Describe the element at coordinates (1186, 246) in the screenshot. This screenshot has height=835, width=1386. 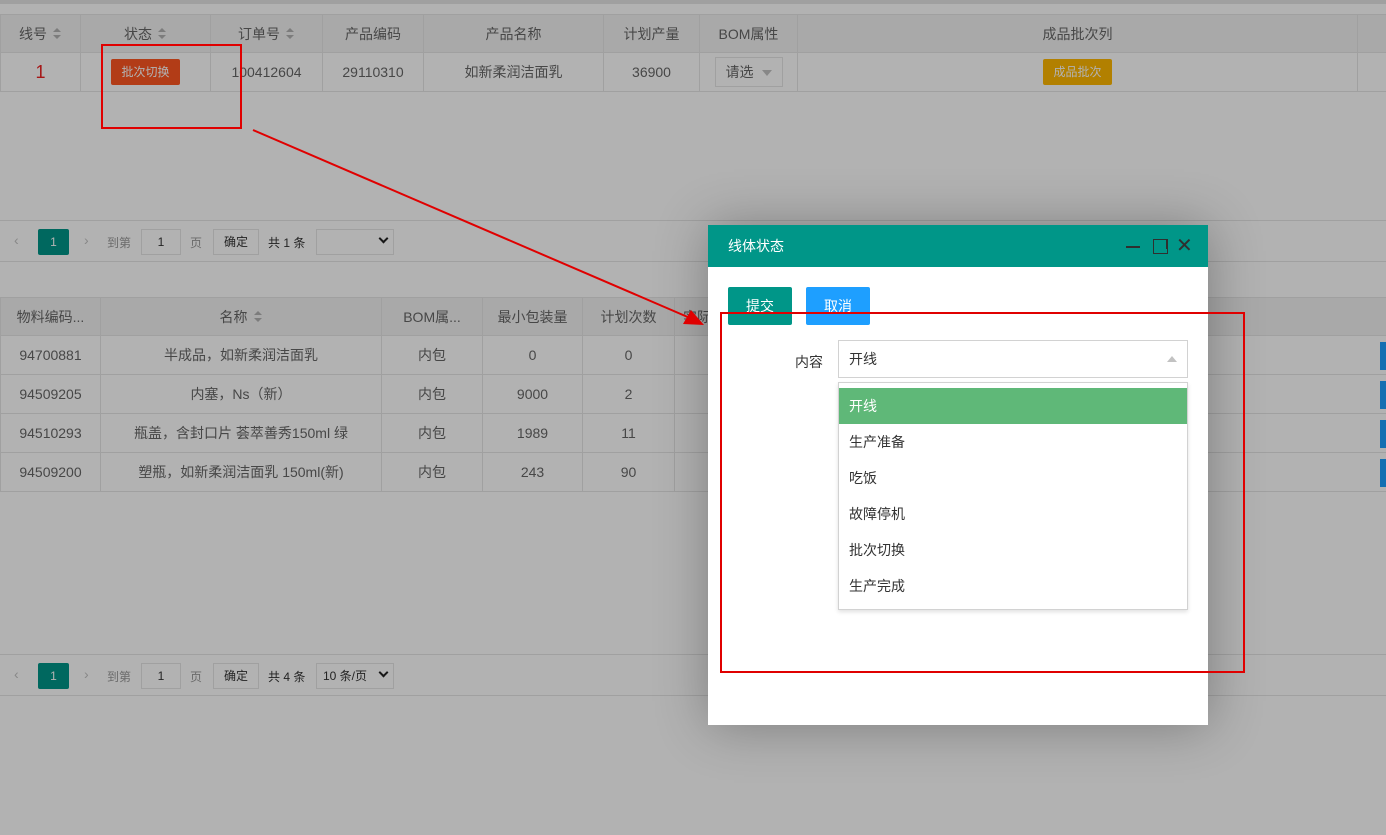
I see `close-icon: ✕` at that location.